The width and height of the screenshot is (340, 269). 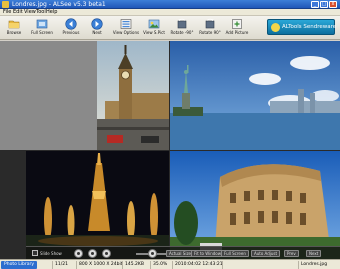 What do you see at coordinates (99, 265) in the screenshot?
I see `status-dimensions: 800 X 1000 X 24bit` at bounding box center [99, 265].